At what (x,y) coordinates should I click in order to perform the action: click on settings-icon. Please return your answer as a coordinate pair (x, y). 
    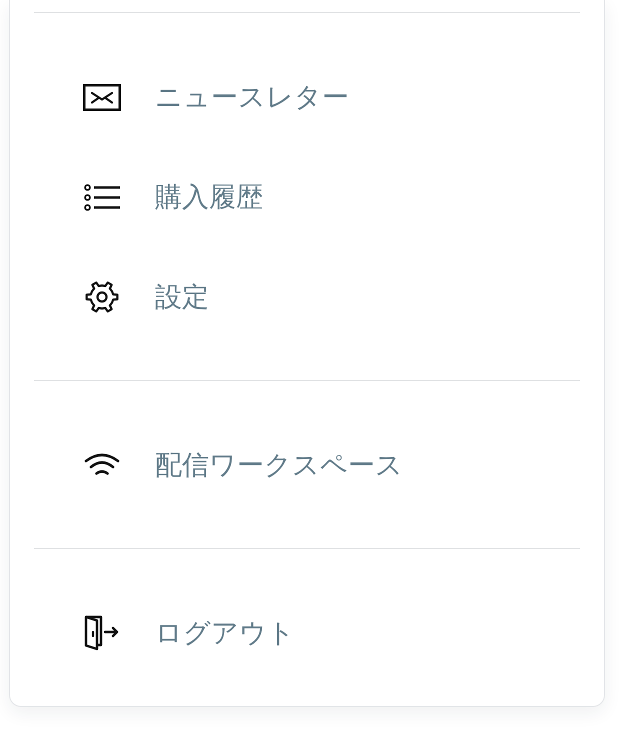
    Looking at the image, I should click on (102, 297).